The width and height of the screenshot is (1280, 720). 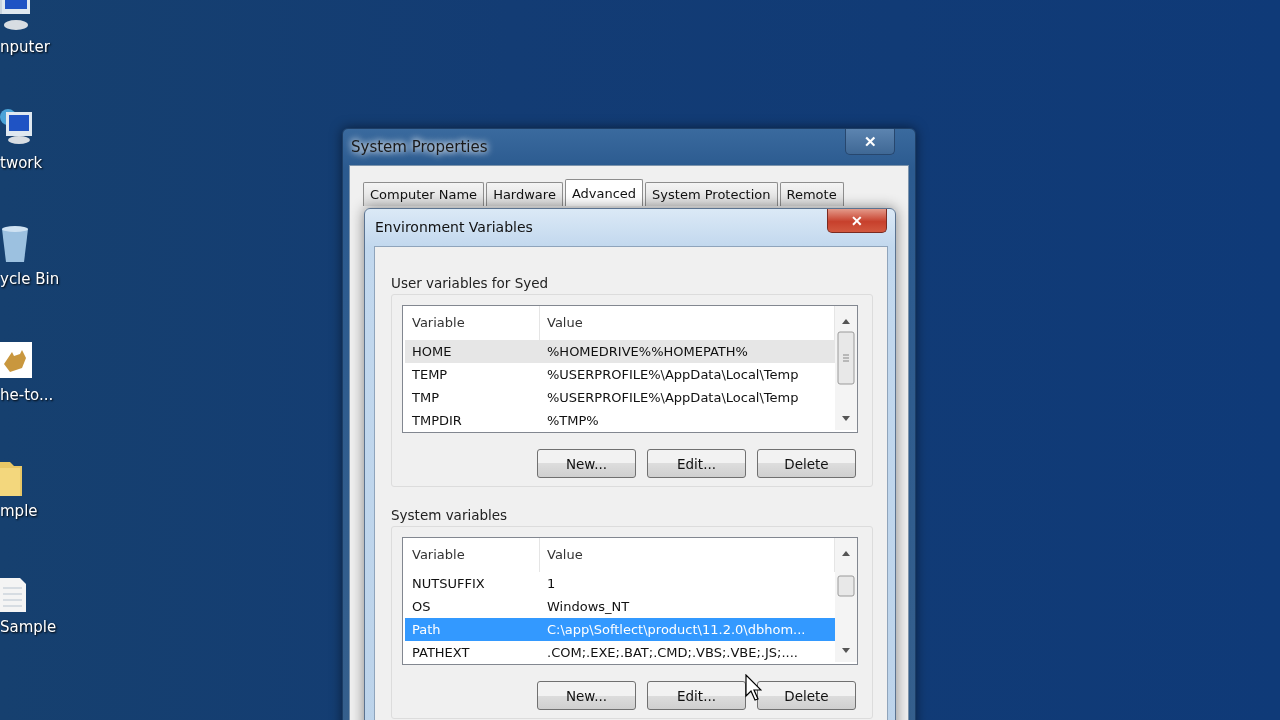 What do you see at coordinates (647, 351) in the screenshot?
I see `list-cell-text: %HOMEDRIVE%%HOMEPATH%` at bounding box center [647, 351].